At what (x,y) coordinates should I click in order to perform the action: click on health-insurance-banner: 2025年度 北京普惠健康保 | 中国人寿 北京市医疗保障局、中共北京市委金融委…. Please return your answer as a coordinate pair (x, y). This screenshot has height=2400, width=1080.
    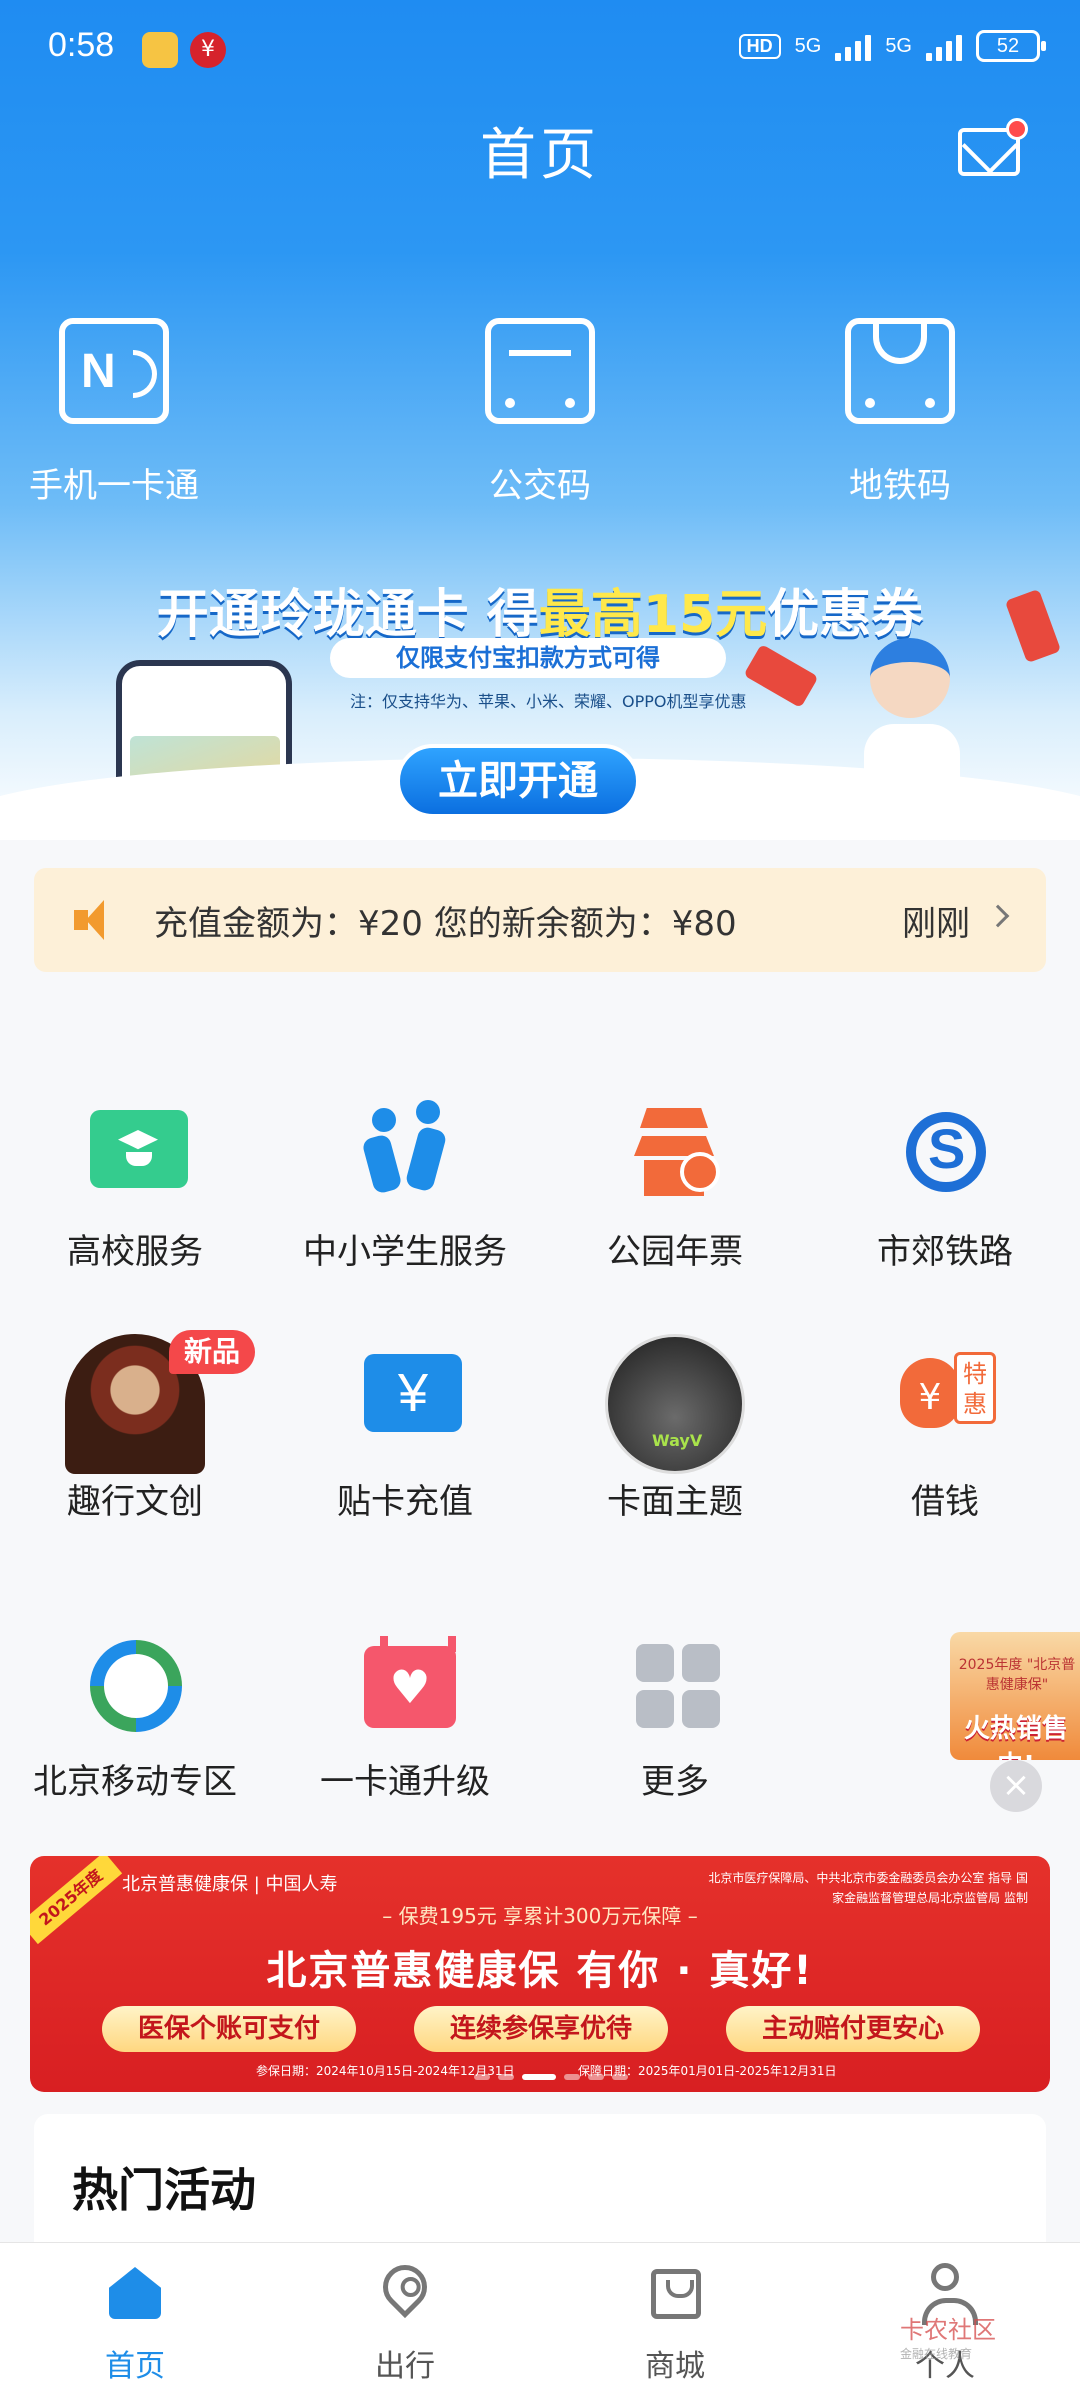
    Looking at the image, I should click on (540, 1974).